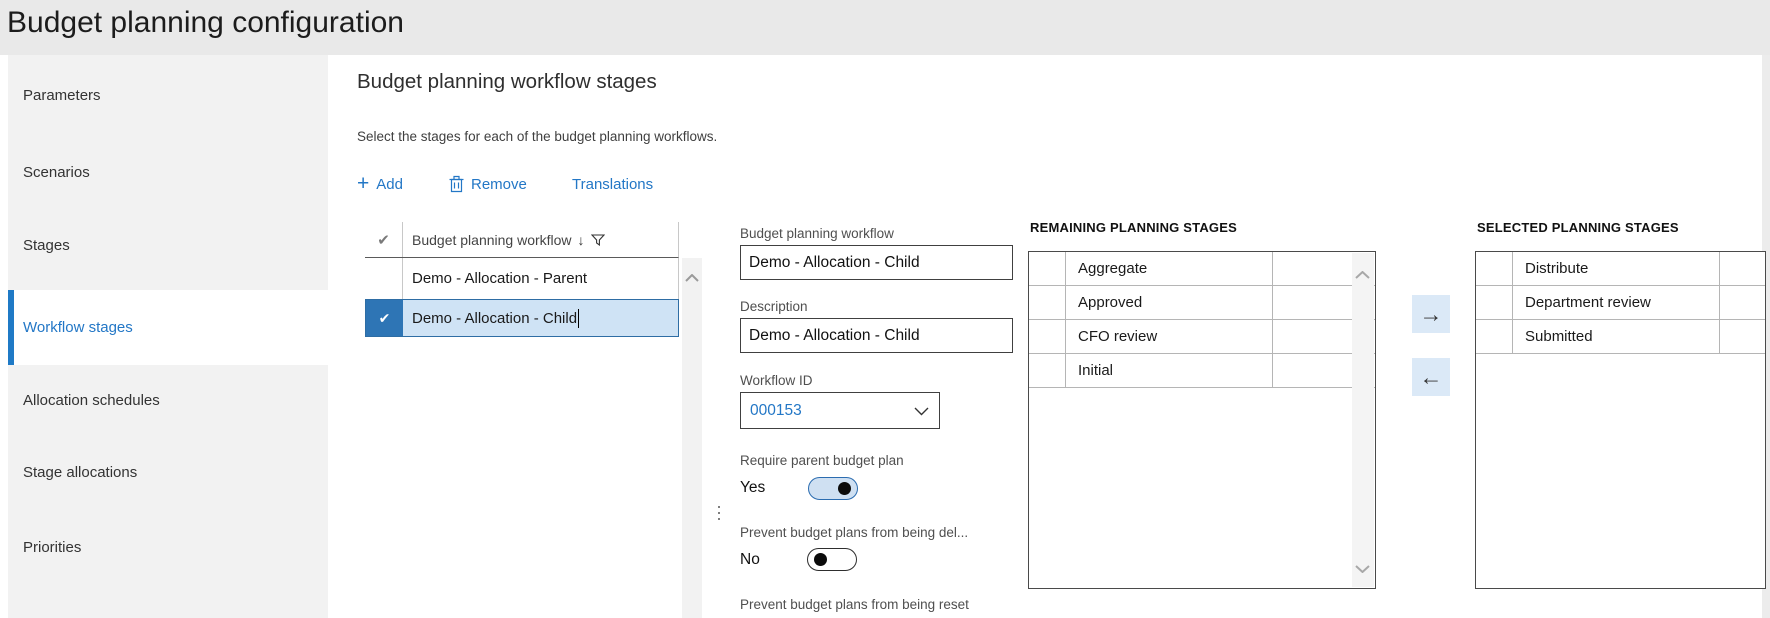 The width and height of the screenshot is (1770, 618). What do you see at coordinates (168, 172) in the screenshot?
I see `sidebar-item-scenarios: Scenarios` at bounding box center [168, 172].